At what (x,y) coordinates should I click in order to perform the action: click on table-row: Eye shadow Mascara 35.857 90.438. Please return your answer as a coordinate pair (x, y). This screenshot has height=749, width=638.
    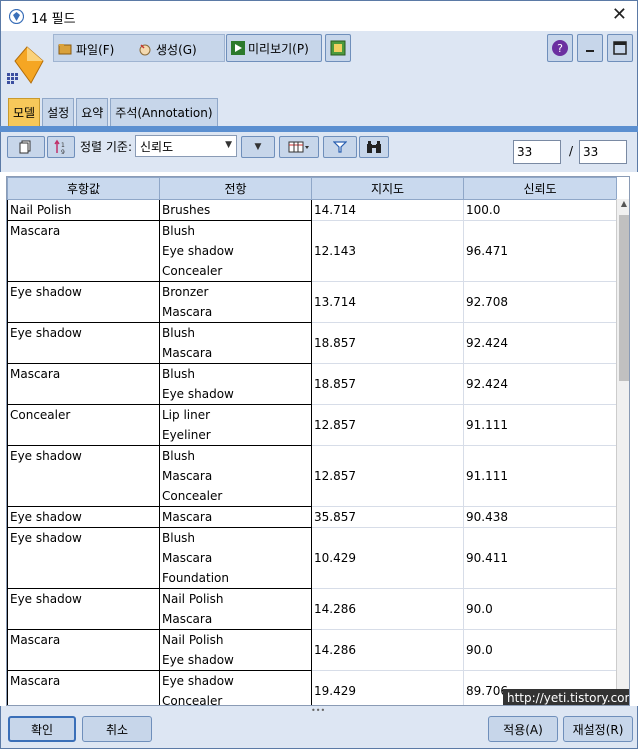
    Looking at the image, I should click on (312, 517).